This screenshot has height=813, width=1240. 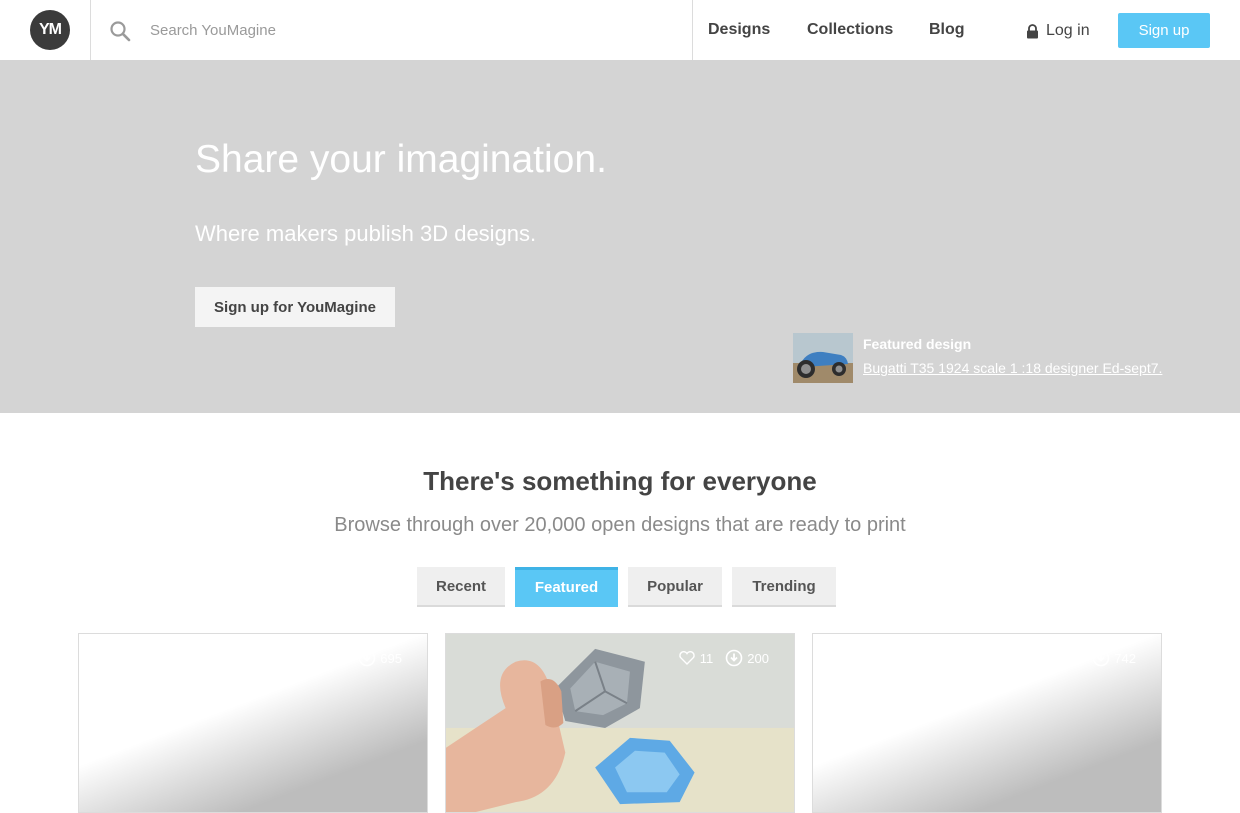 What do you see at coordinates (366, 233) in the screenshot?
I see `hero-subtitle: Where makers publish 3D designs.` at bounding box center [366, 233].